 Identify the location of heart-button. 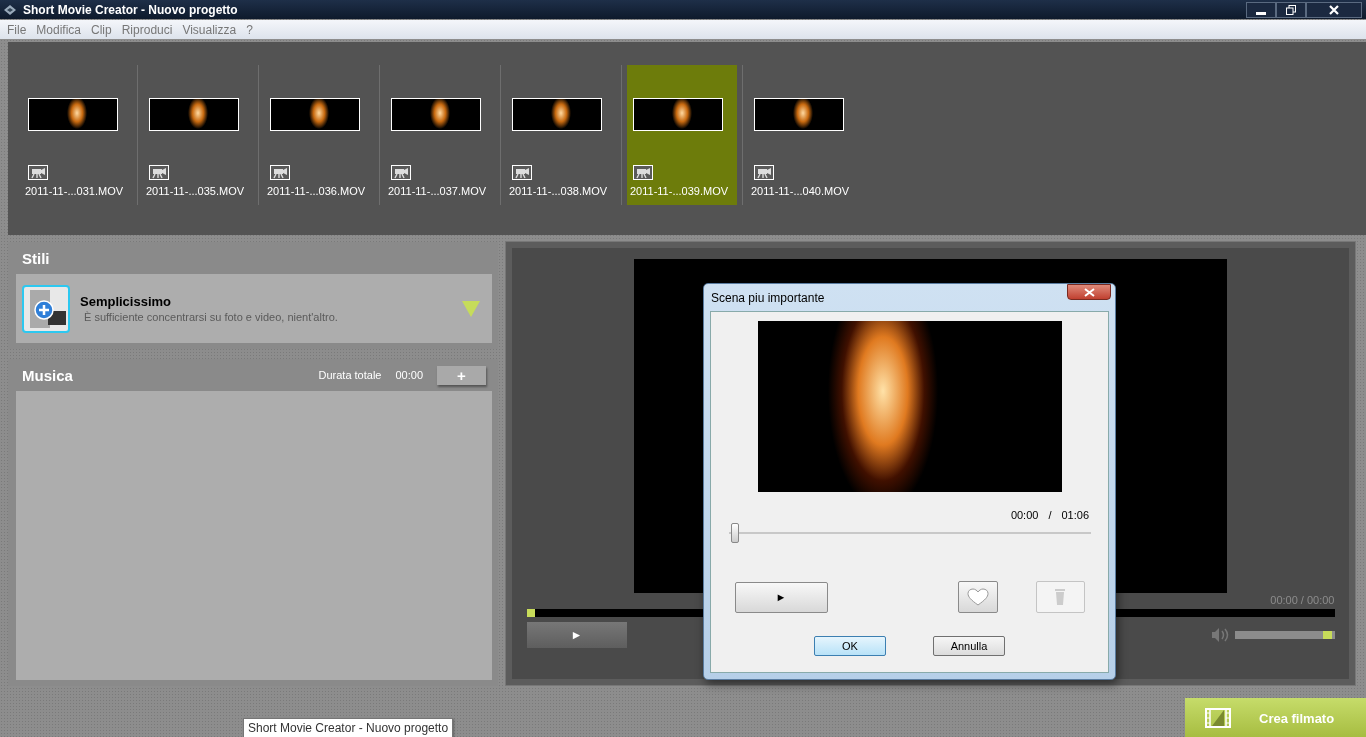
(977, 597).